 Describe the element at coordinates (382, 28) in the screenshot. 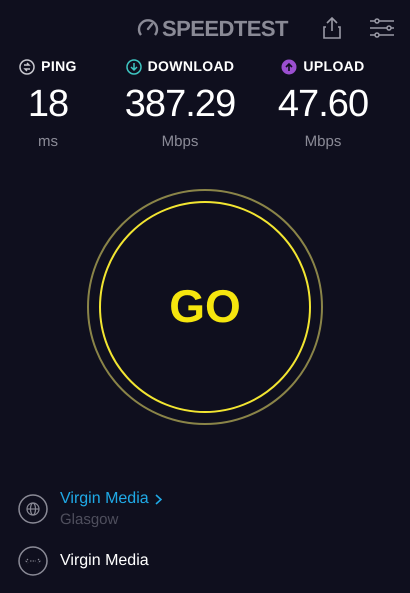

I see `settings-icon` at that location.